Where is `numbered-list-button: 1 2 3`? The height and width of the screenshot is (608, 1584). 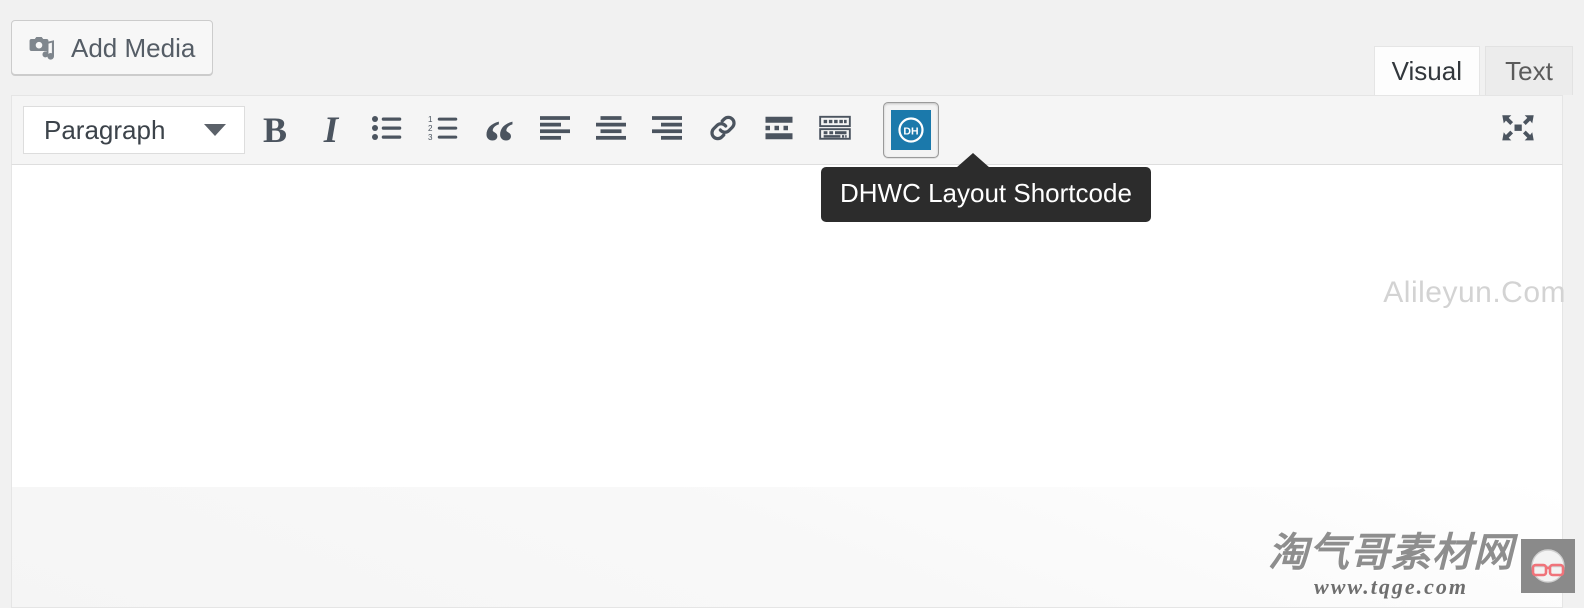
numbered-list-button: 1 2 3 is located at coordinates (443, 130).